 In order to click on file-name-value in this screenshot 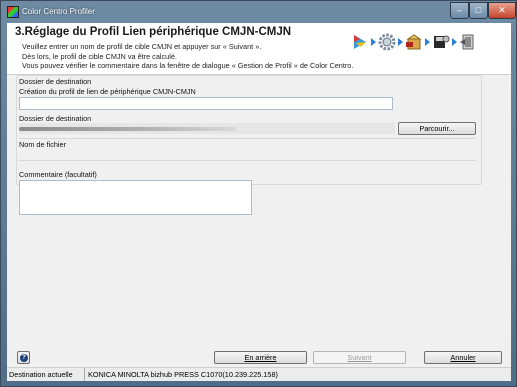, I will do `click(247, 155)`.